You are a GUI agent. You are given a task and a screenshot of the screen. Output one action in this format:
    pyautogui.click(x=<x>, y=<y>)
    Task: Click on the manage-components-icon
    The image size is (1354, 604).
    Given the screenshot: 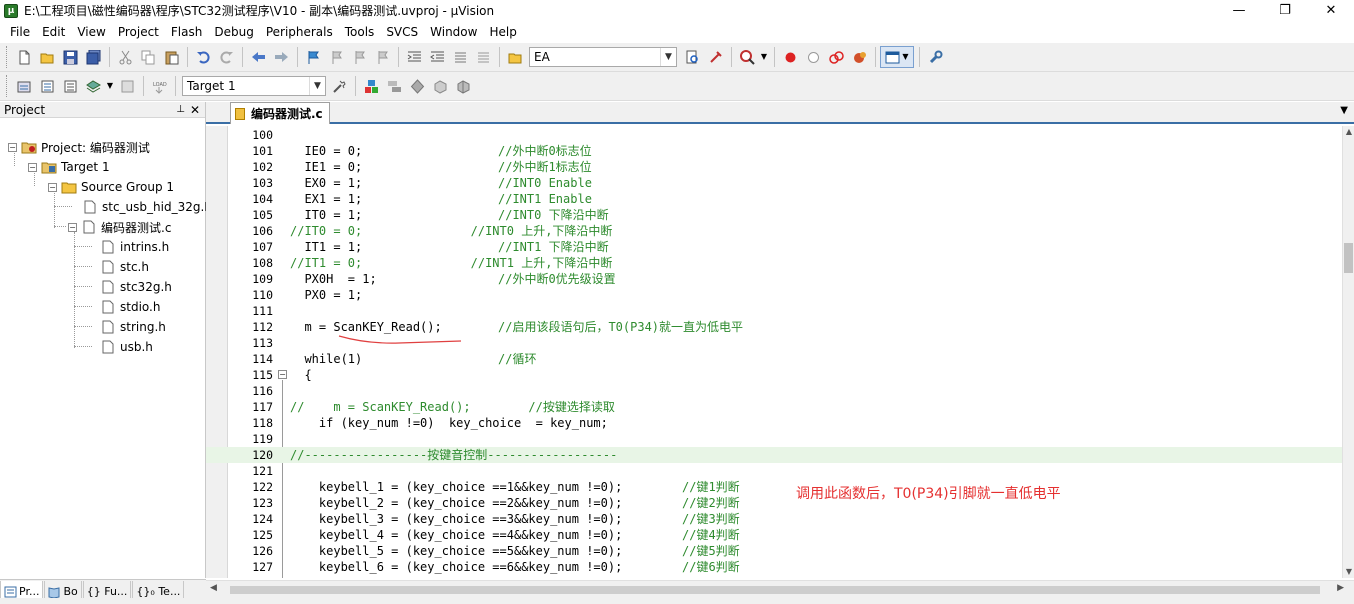 What is the action you would take?
    pyautogui.click(x=371, y=86)
    